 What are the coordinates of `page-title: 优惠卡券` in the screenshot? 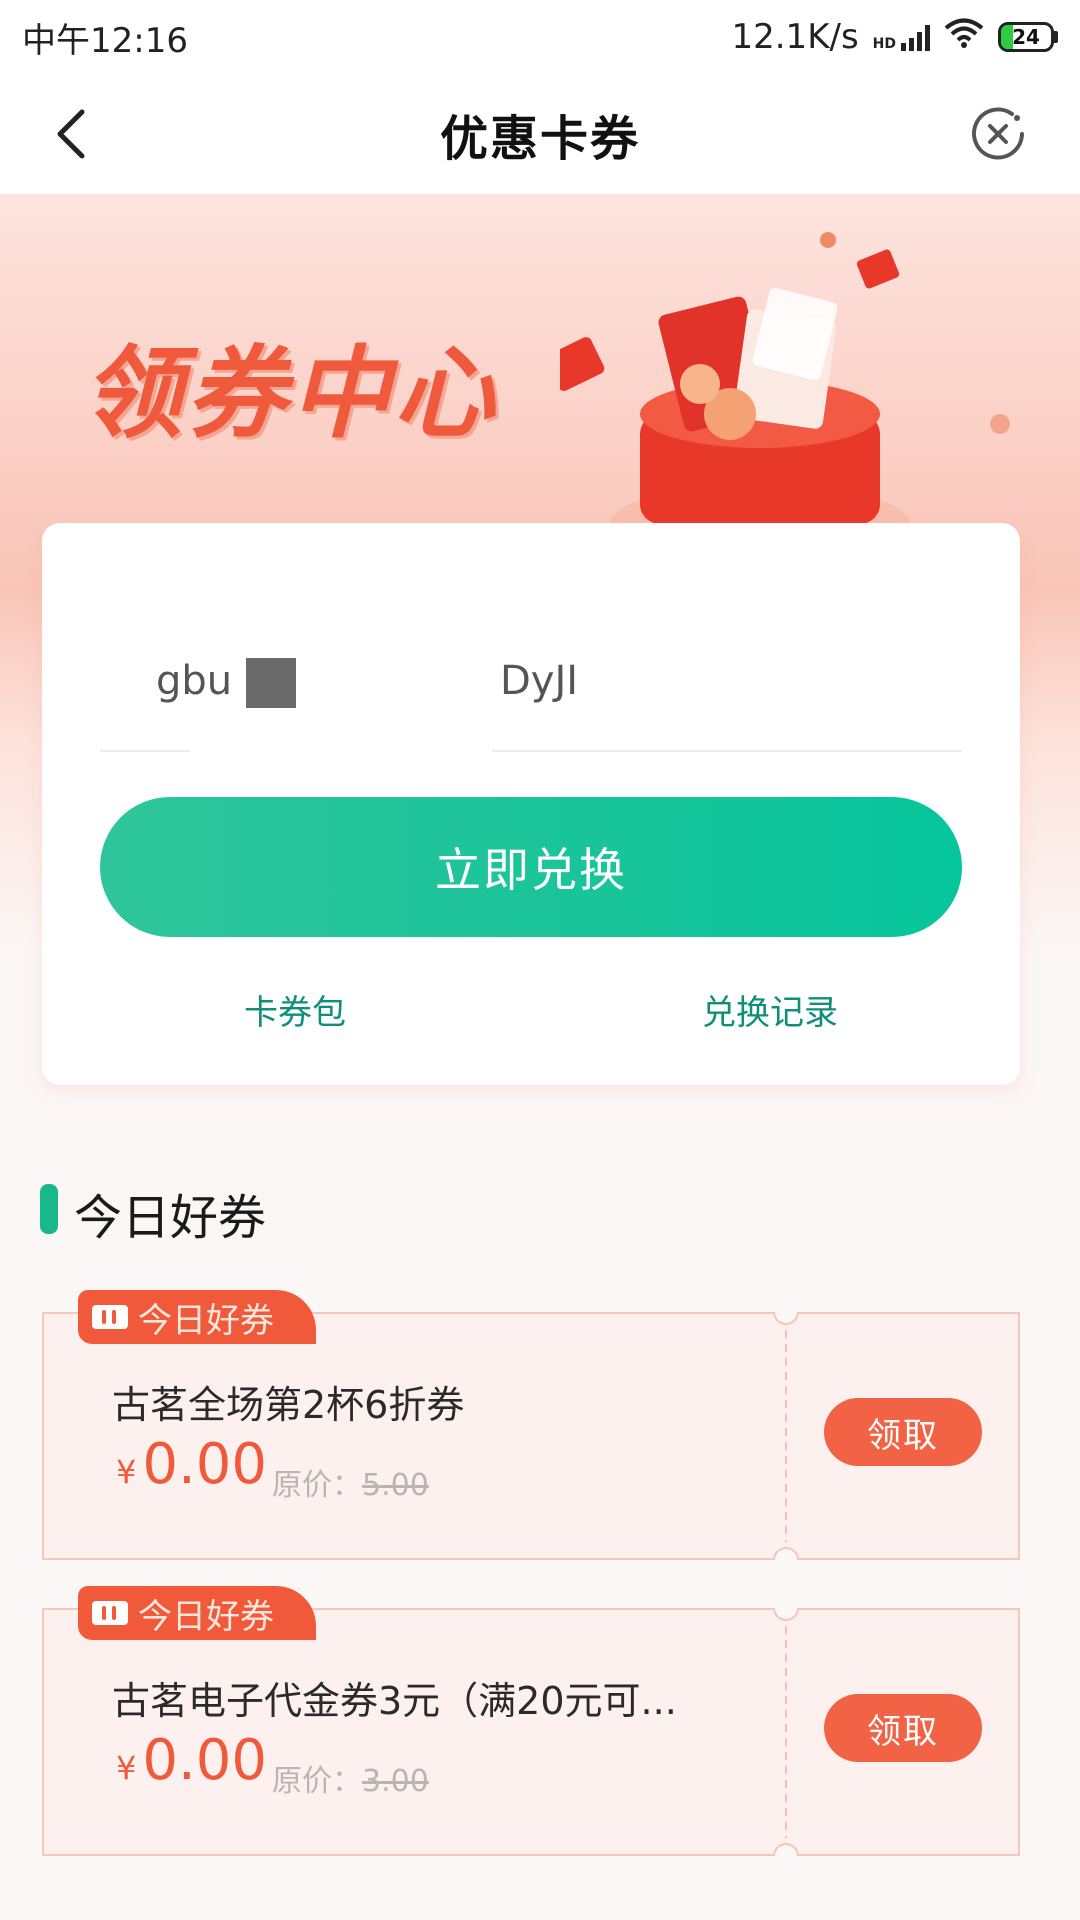 It's located at (539, 139).